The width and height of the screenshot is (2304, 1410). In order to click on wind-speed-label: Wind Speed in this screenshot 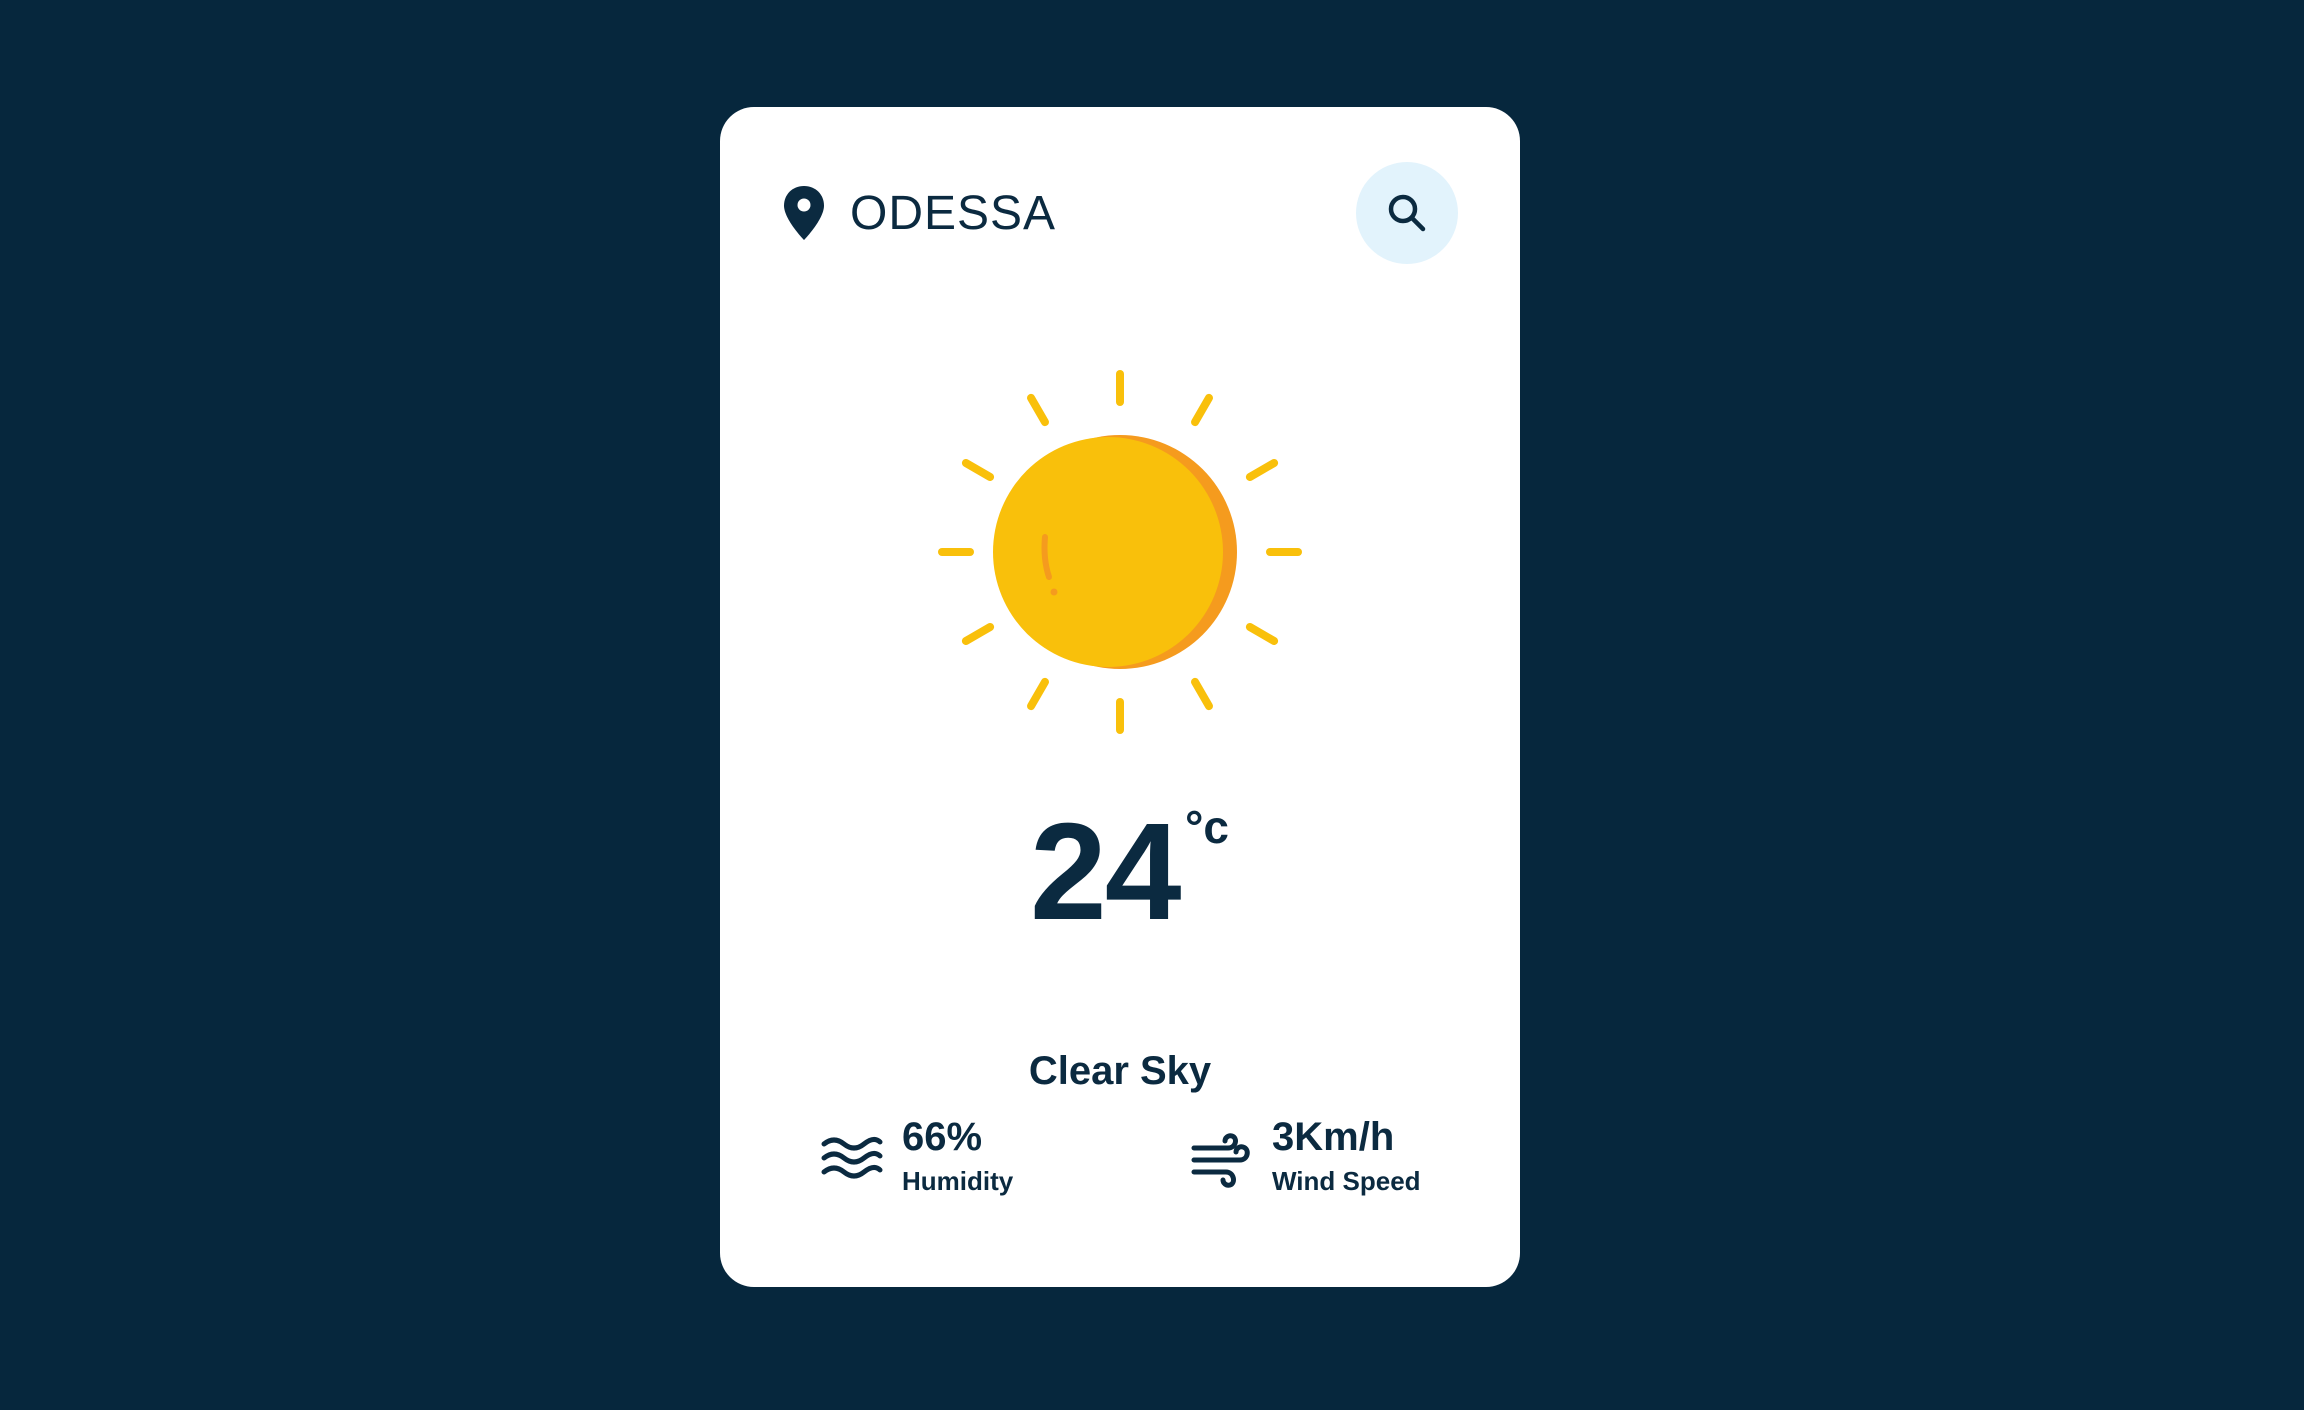, I will do `click(1346, 1181)`.